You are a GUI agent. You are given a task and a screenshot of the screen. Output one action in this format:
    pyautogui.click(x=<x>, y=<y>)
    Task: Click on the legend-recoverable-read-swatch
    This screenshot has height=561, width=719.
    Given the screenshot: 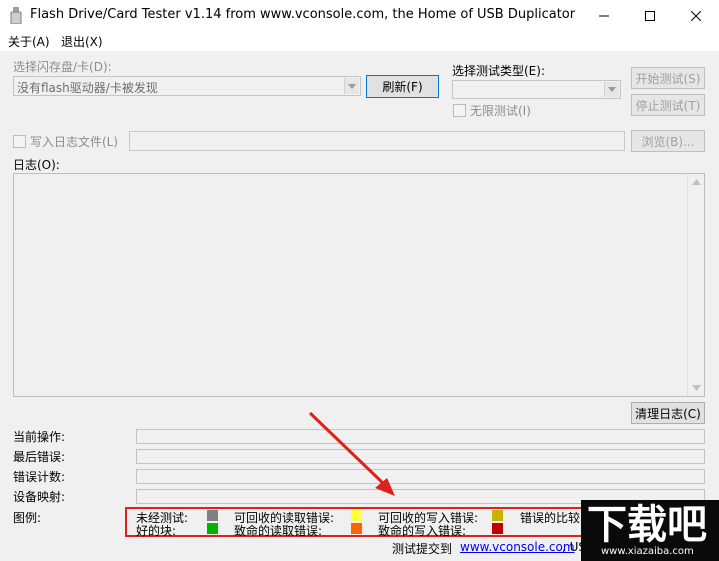 What is the action you would take?
    pyautogui.click(x=356, y=515)
    